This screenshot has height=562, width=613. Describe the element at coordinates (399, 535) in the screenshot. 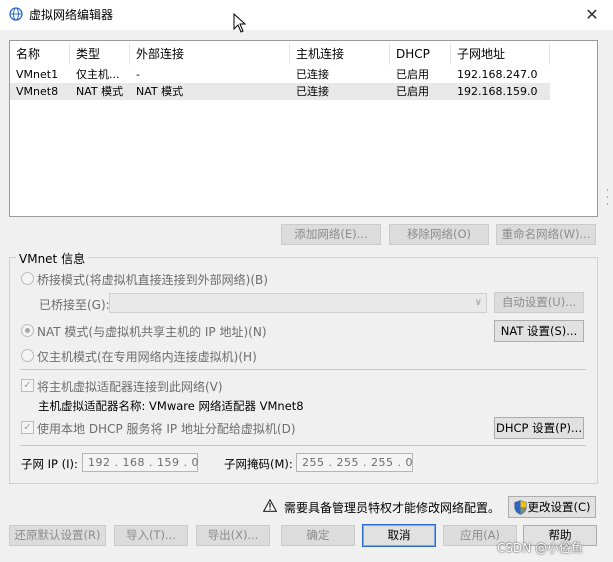

I see `cancel-button: 取消` at that location.